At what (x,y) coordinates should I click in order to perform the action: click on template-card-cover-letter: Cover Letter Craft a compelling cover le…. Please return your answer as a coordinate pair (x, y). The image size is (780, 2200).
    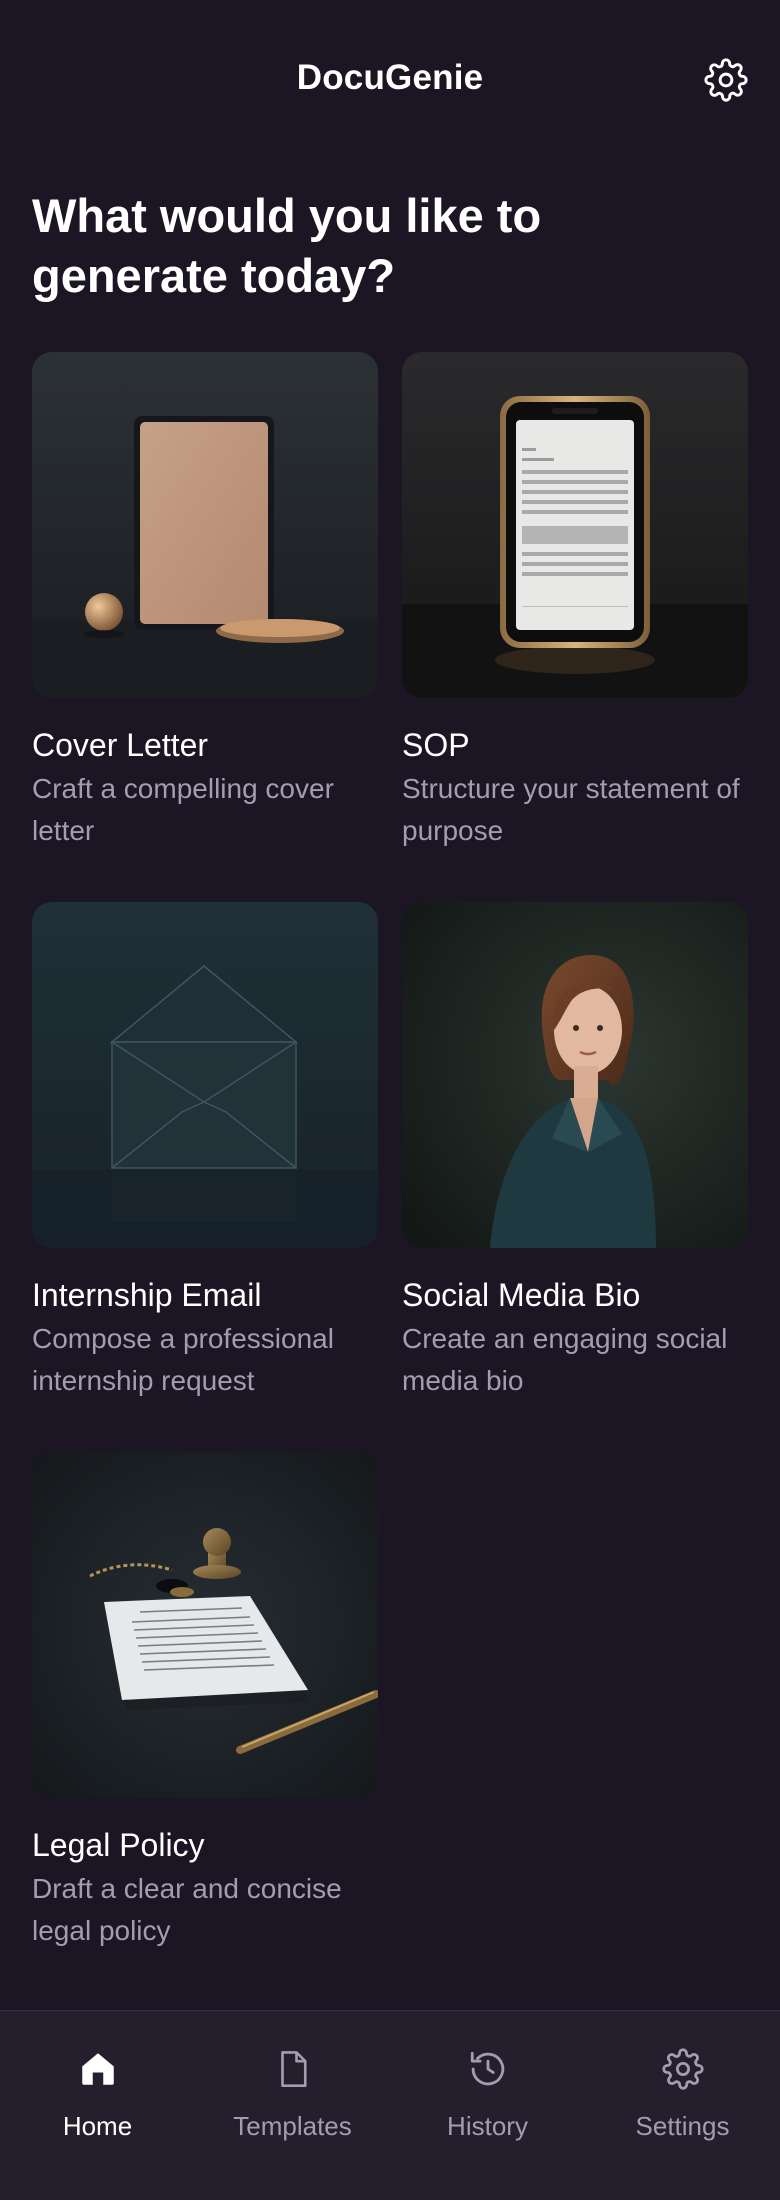
    Looking at the image, I should click on (205, 602).